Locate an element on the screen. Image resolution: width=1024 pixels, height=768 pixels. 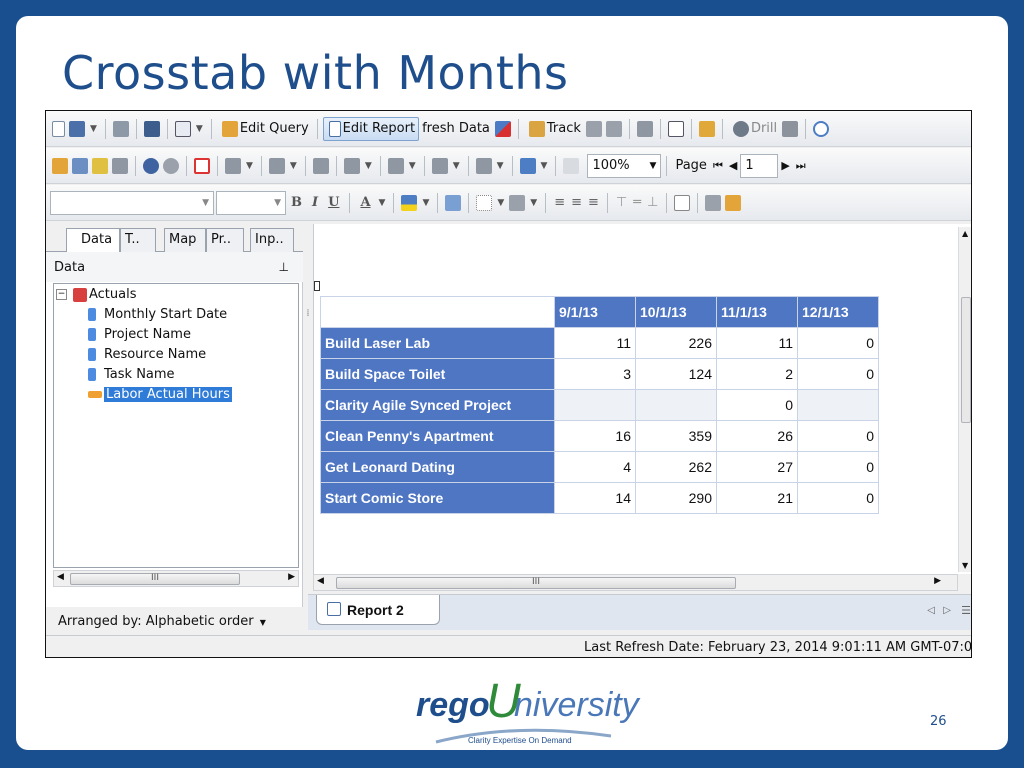
value-cell: 16 is located at coordinates (595, 436).